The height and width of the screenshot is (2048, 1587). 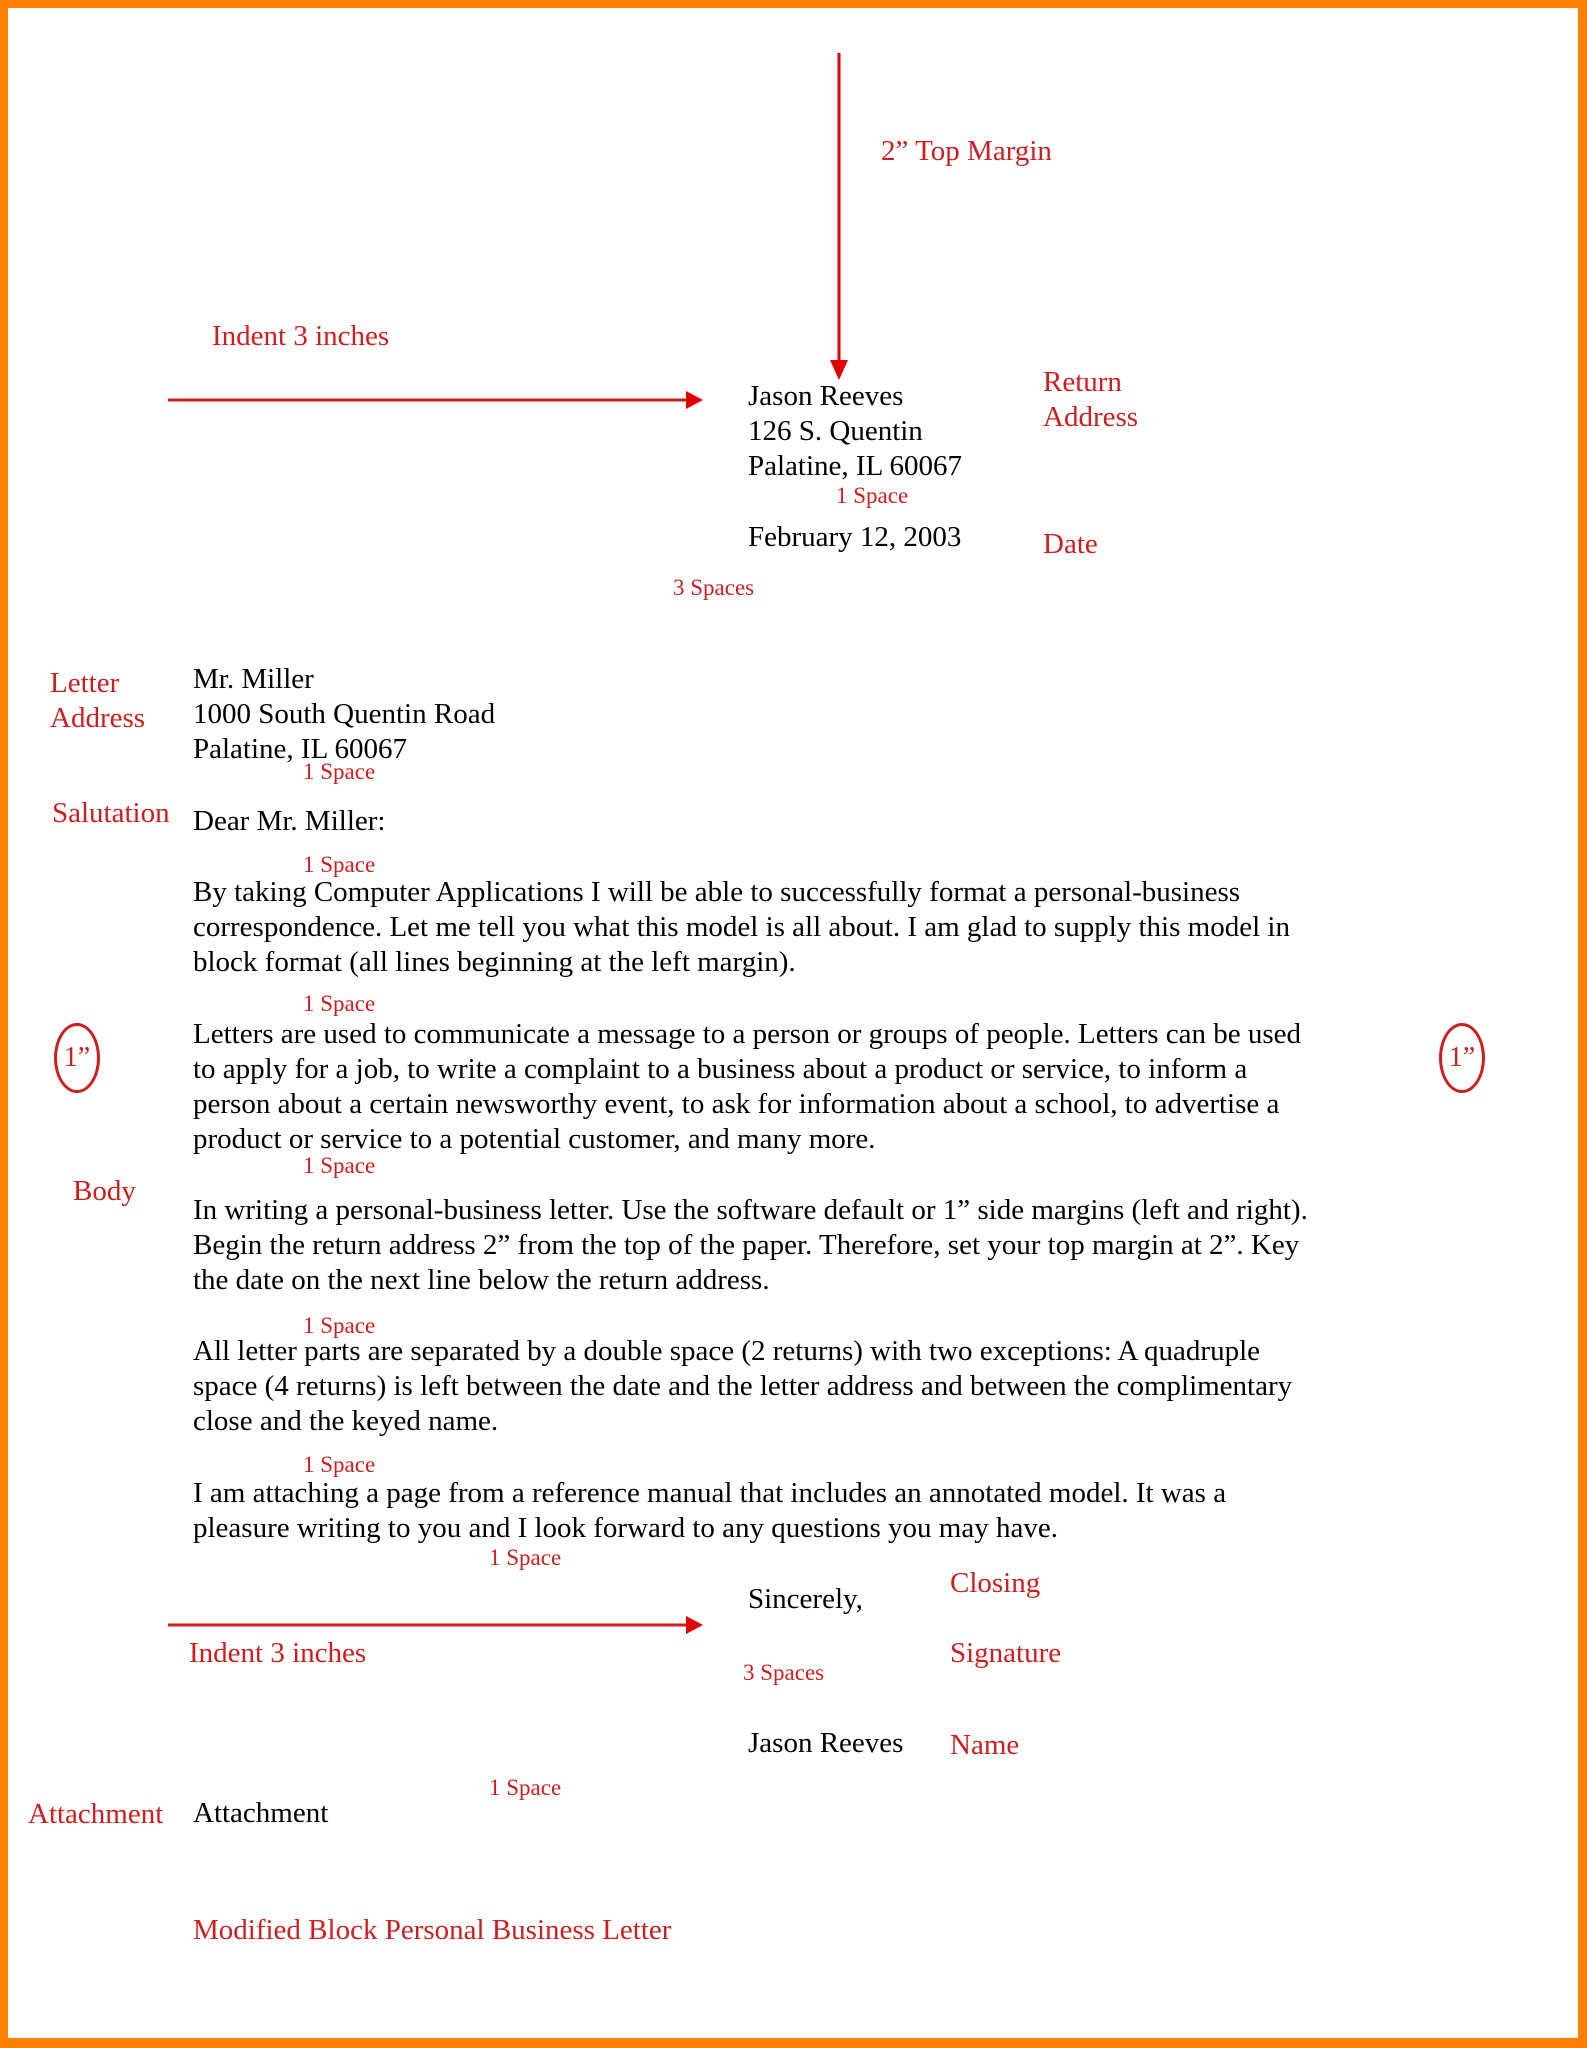 I want to click on left-margin-marker: 1”, so click(x=77, y=1058).